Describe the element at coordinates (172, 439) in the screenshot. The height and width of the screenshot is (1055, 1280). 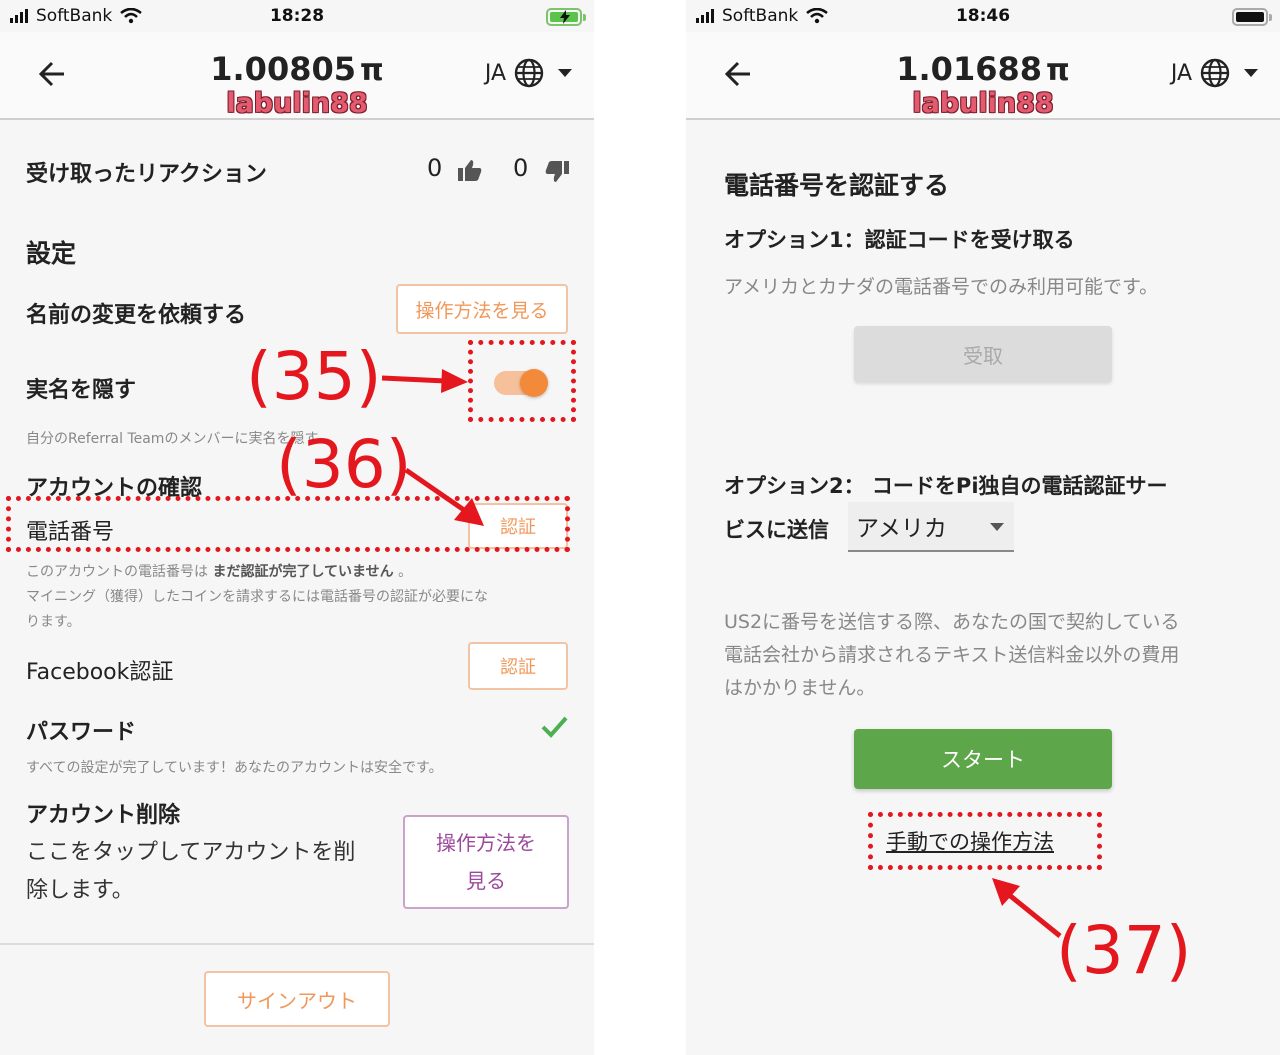
I see `hide-name-description: 自分のReferral Teamのメンバーに実名を隠す` at that location.